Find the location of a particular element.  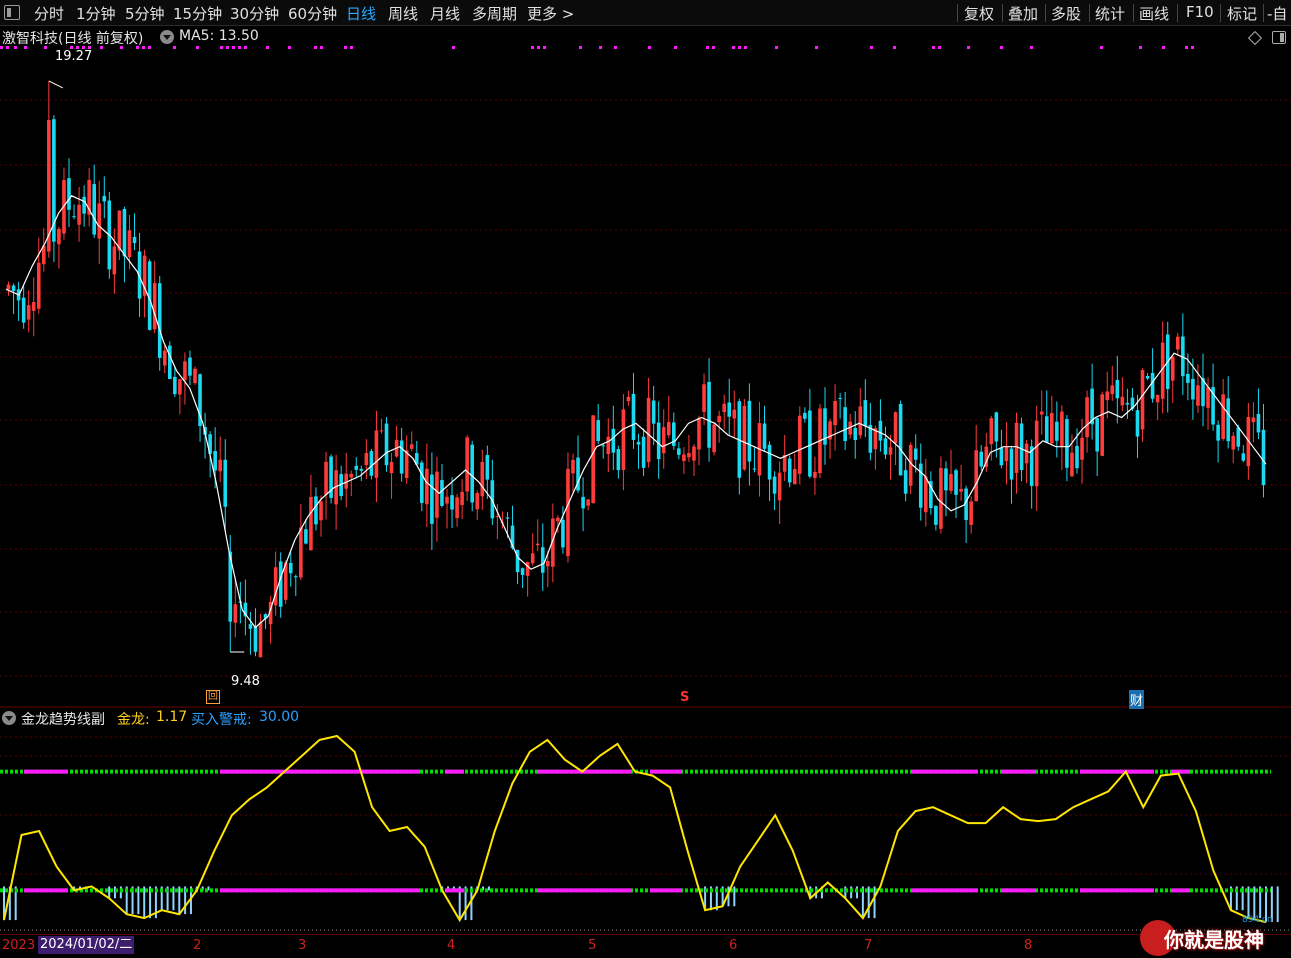

ma-settings-icon is located at coordinates (167, 37).